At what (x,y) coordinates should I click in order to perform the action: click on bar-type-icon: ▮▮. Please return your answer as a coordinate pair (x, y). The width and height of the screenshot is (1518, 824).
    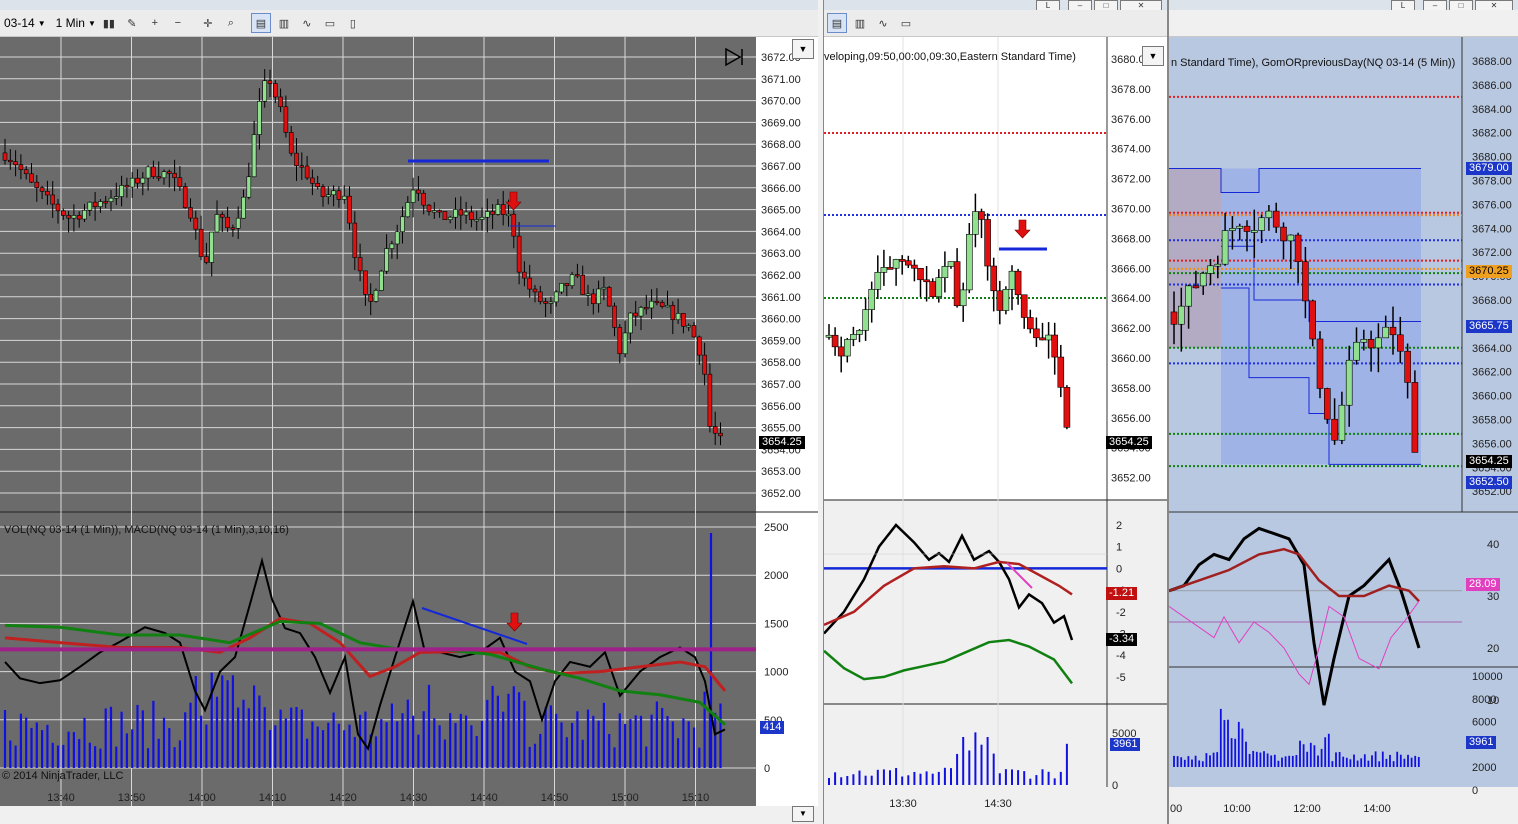
    Looking at the image, I should click on (109, 23).